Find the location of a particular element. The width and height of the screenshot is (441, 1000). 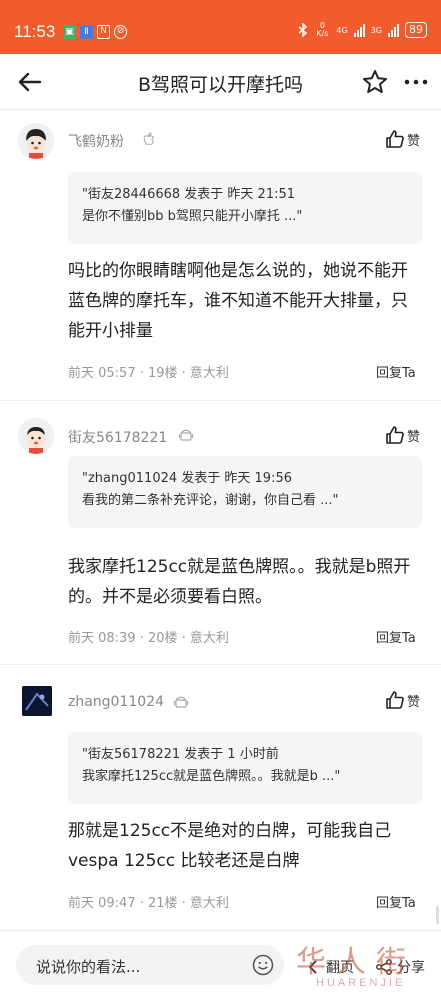

watermark-en: HUARENJIE is located at coordinates (361, 983).